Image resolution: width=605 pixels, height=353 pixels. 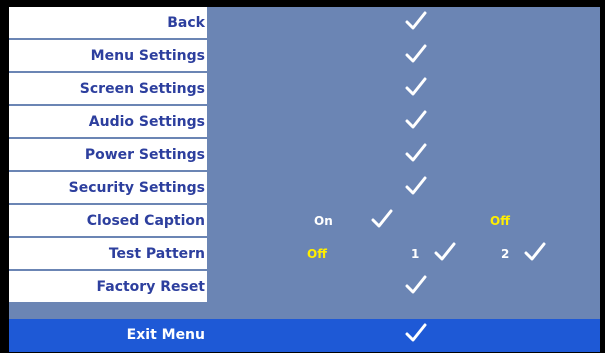 I want to click on menu-item-label: Exit Menu, so click(x=165, y=335).